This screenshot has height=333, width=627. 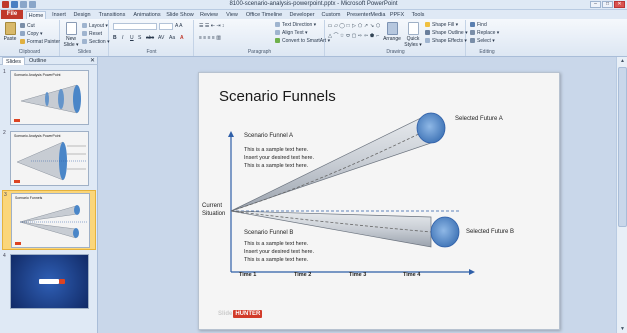 What do you see at coordinates (427, 40) in the screenshot?
I see `effects-icon` at bounding box center [427, 40].